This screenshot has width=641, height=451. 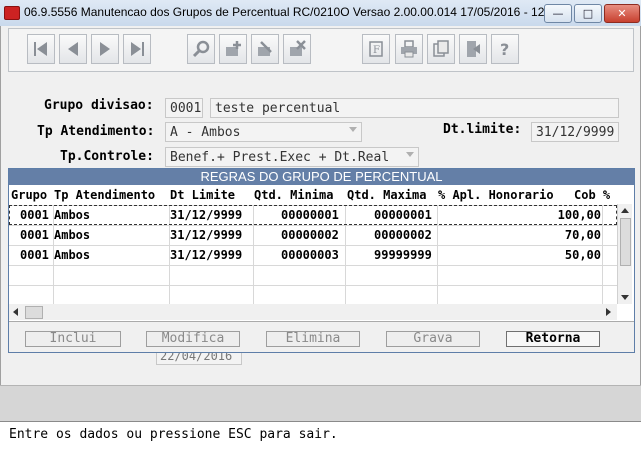 What do you see at coordinates (107, 156) in the screenshot?
I see `tp-controle-label: Tp.Controle:` at bounding box center [107, 156].